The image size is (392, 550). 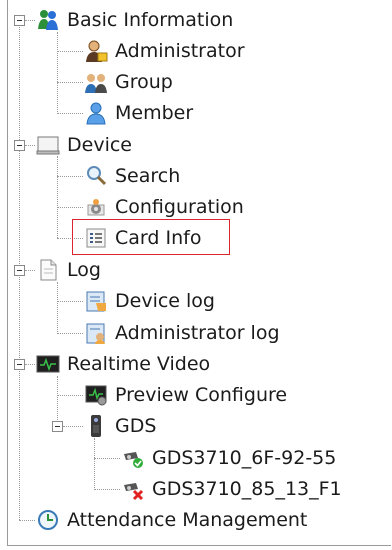 What do you see at coordinates (165, 301) in the screenshot?
I see `tree-node-label: Device log` at bounding box center [165, 301].